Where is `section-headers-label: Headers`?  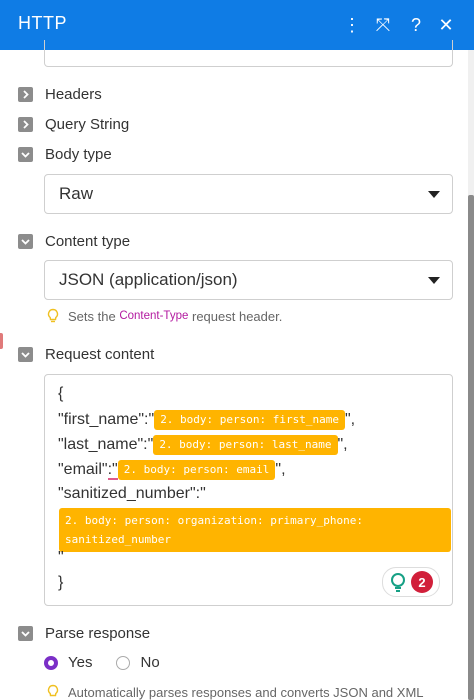 section-headers-label: Headers is located at coordinates (73, 94).